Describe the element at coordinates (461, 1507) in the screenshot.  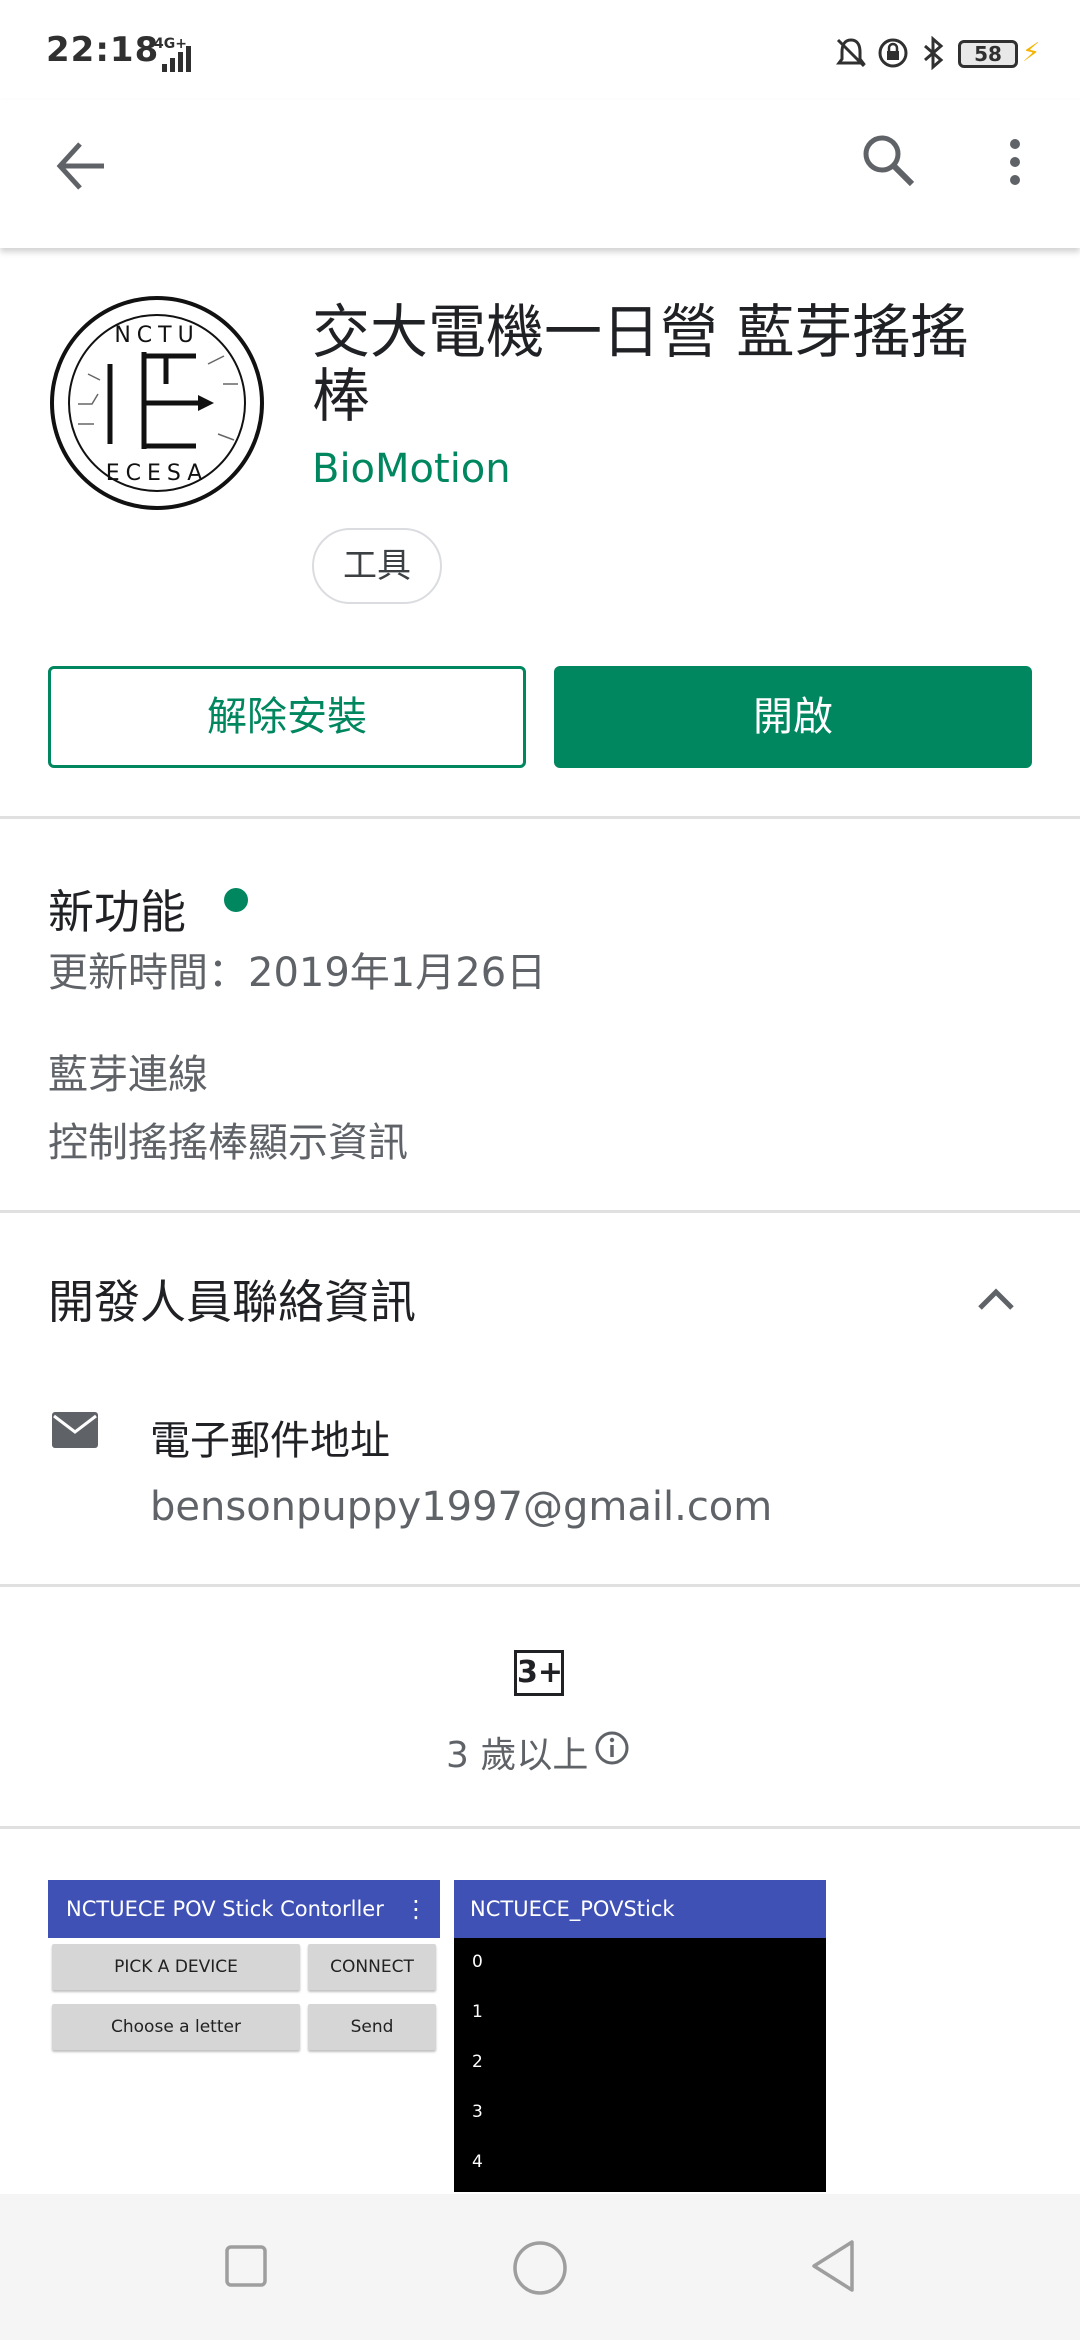
I see `email-address-link: bensonpuppy1997@gmail.com` at that location.